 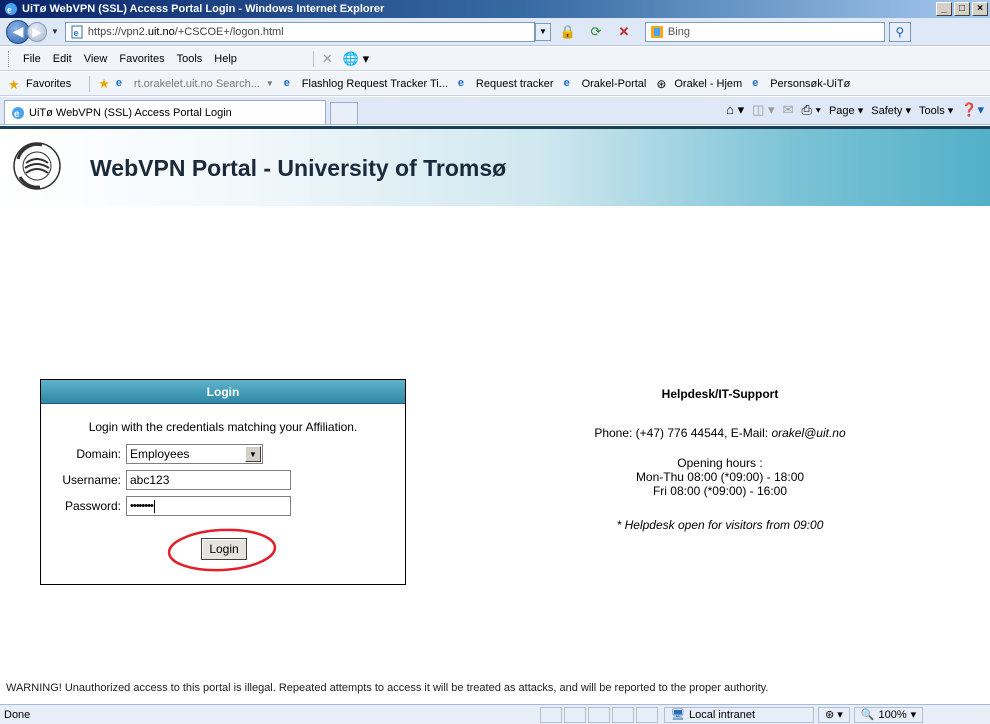 What do you see at coordinates (91, 480) in the screenshot?
I see `username-label: Username:` at bounding box center [91, 480].